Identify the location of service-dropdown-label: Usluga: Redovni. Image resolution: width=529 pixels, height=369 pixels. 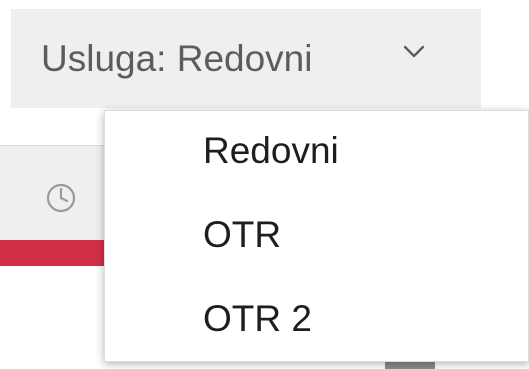
(177, 58).